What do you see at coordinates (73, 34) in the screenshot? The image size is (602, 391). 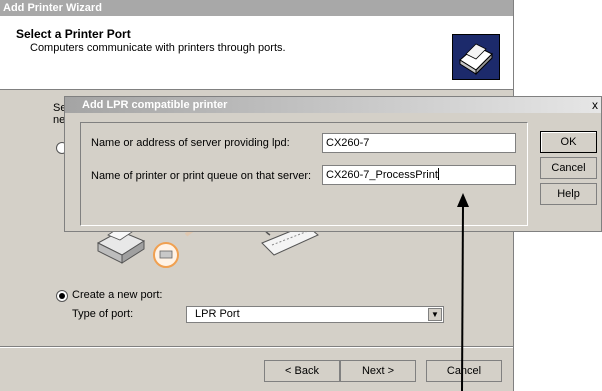 I see `page-title: Select a Printer Port` at bounding box center [73, 34].